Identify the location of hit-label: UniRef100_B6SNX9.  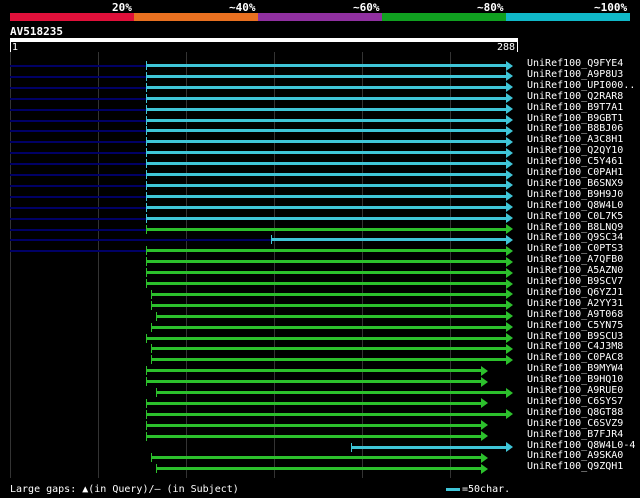
(575, 183).